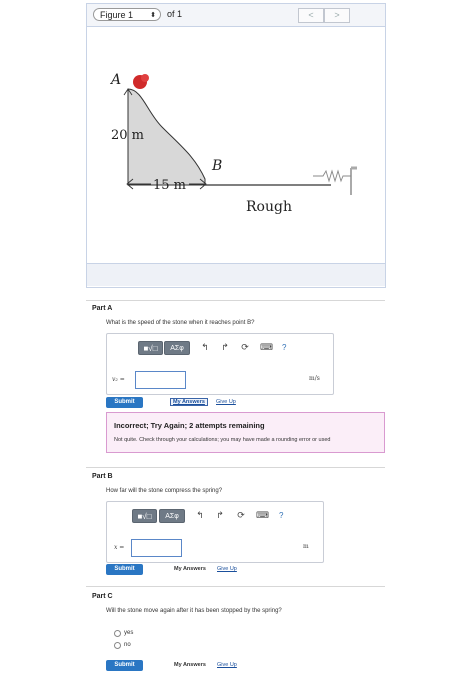 This screenshot has width=471, height=700. Describe the element at coordinates (227, 665) in the screenshot. I see `part-c-give-up-link: Give Up` at that location.